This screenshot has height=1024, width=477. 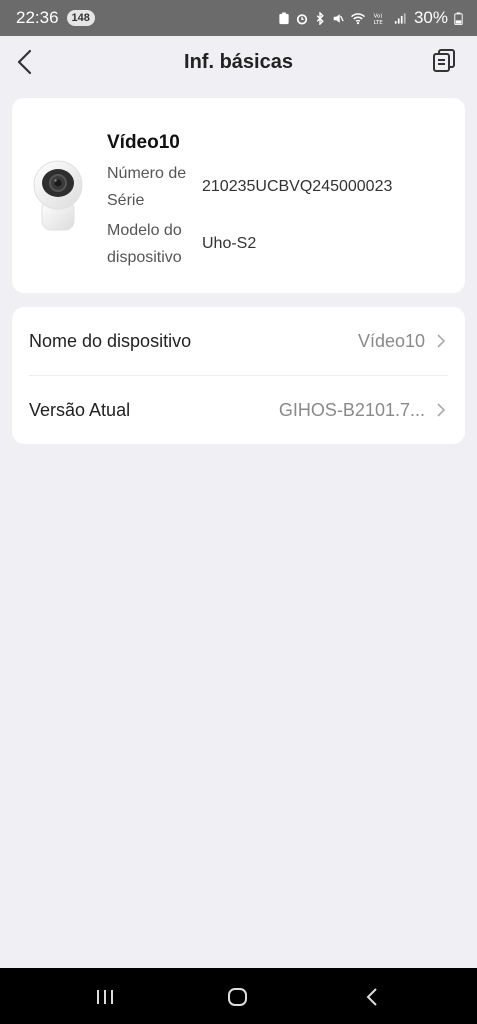 I want to click on device-model-value: Uho-S2, so click(x=229, y=243).